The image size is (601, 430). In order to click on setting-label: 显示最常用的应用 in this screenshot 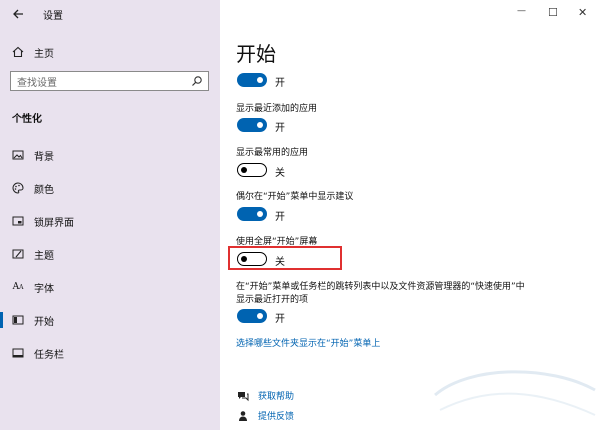, I will do `click(272, 153)`.